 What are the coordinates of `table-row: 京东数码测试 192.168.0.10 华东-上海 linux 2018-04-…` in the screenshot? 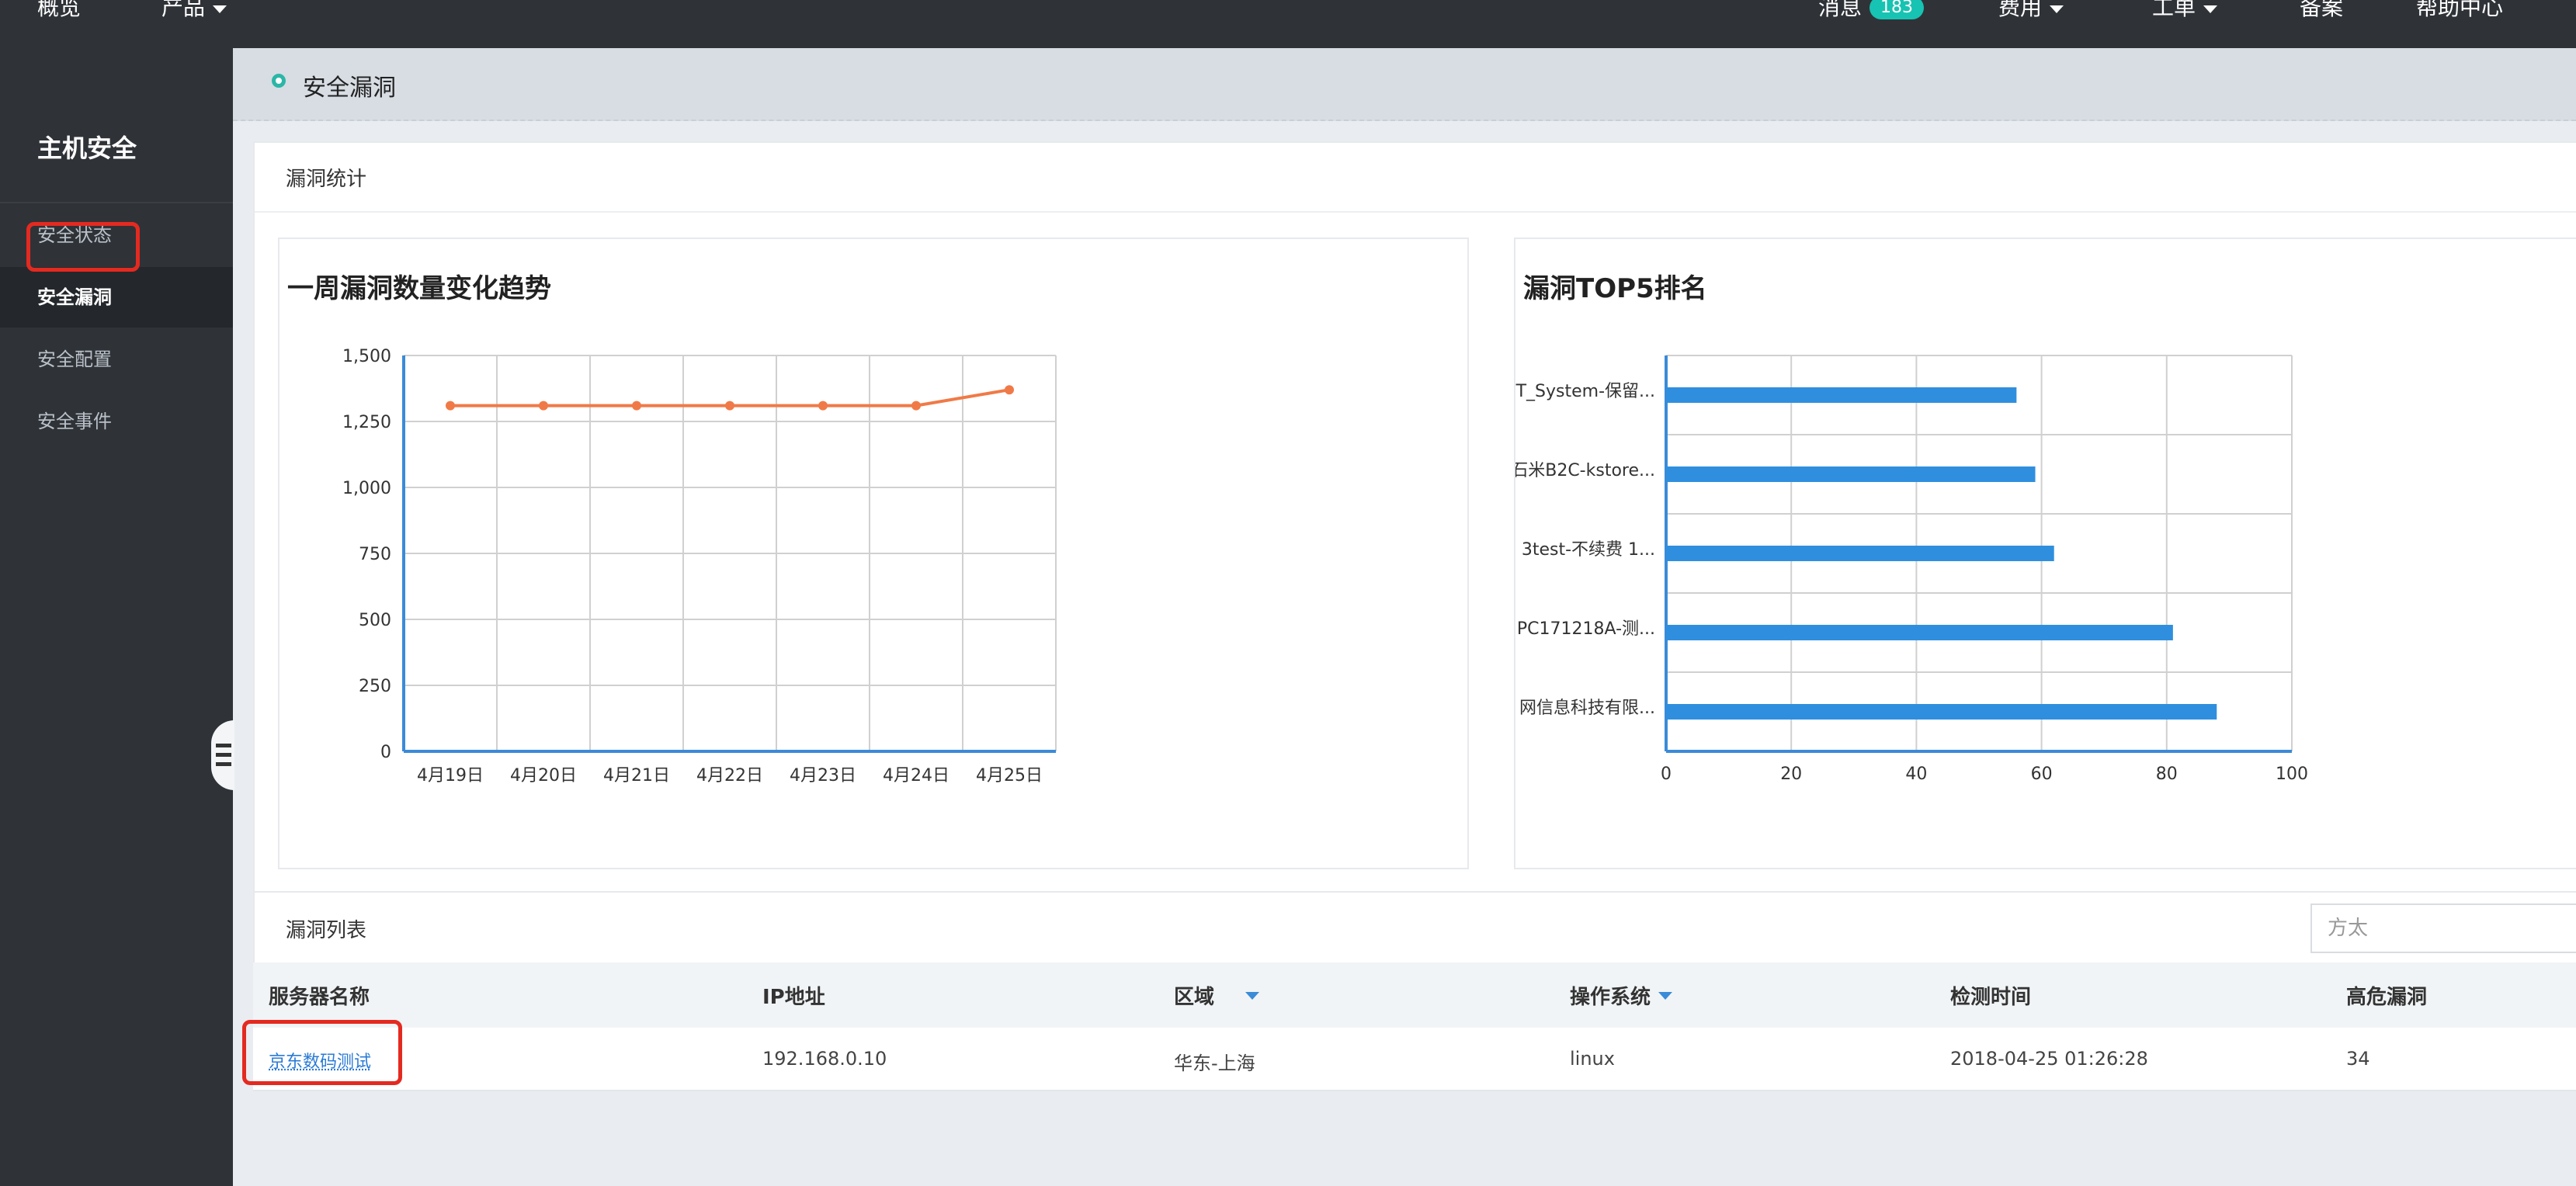 It's located at (1414, 1059).